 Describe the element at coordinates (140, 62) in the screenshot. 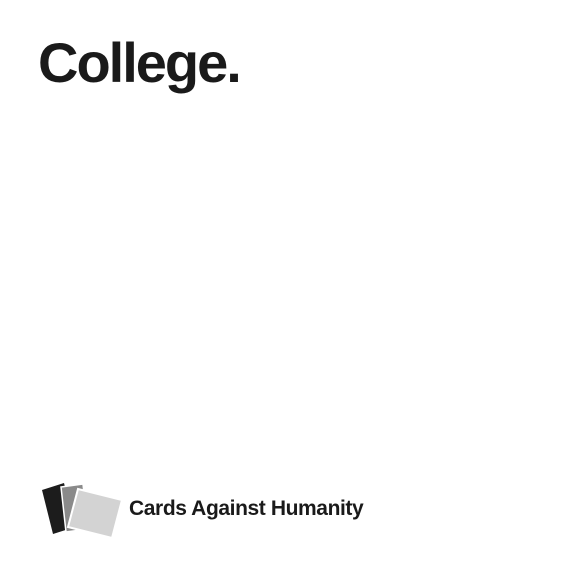

I see `card-text: College.` at that location.